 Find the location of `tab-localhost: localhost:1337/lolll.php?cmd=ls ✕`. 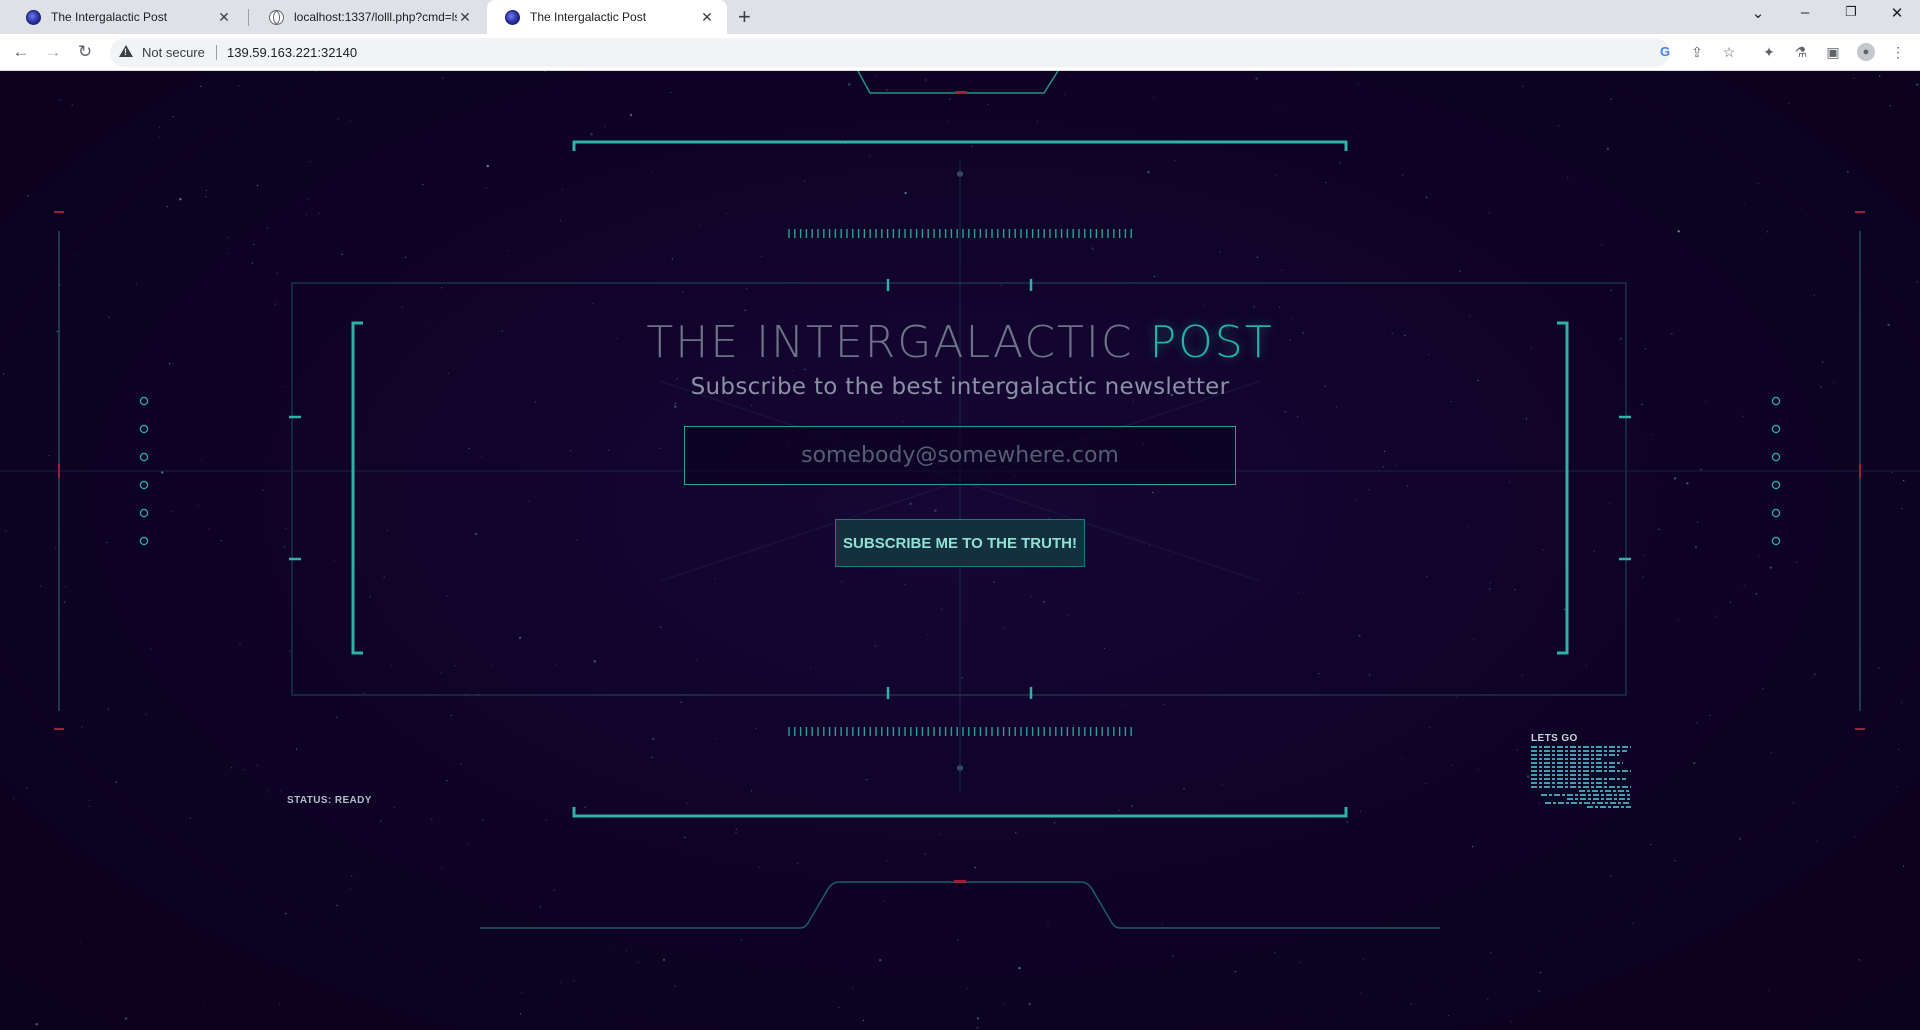

tab-localhost: localhost:1337/lolll.php?cmd=ls ✕ is located at coordinates (368, 17).